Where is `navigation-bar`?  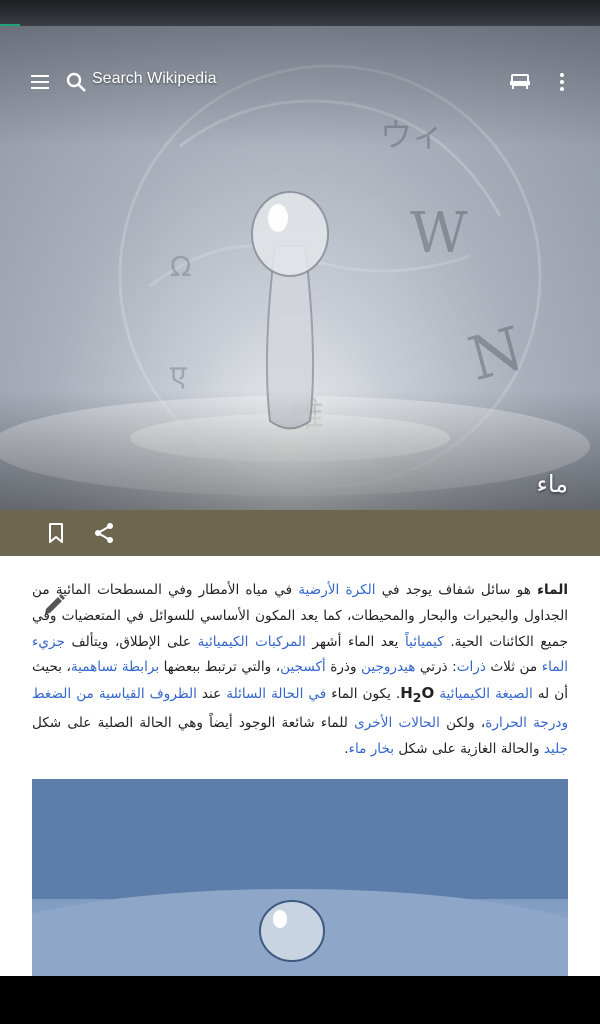
navigation-bar is located at coordinates (300, 1000).